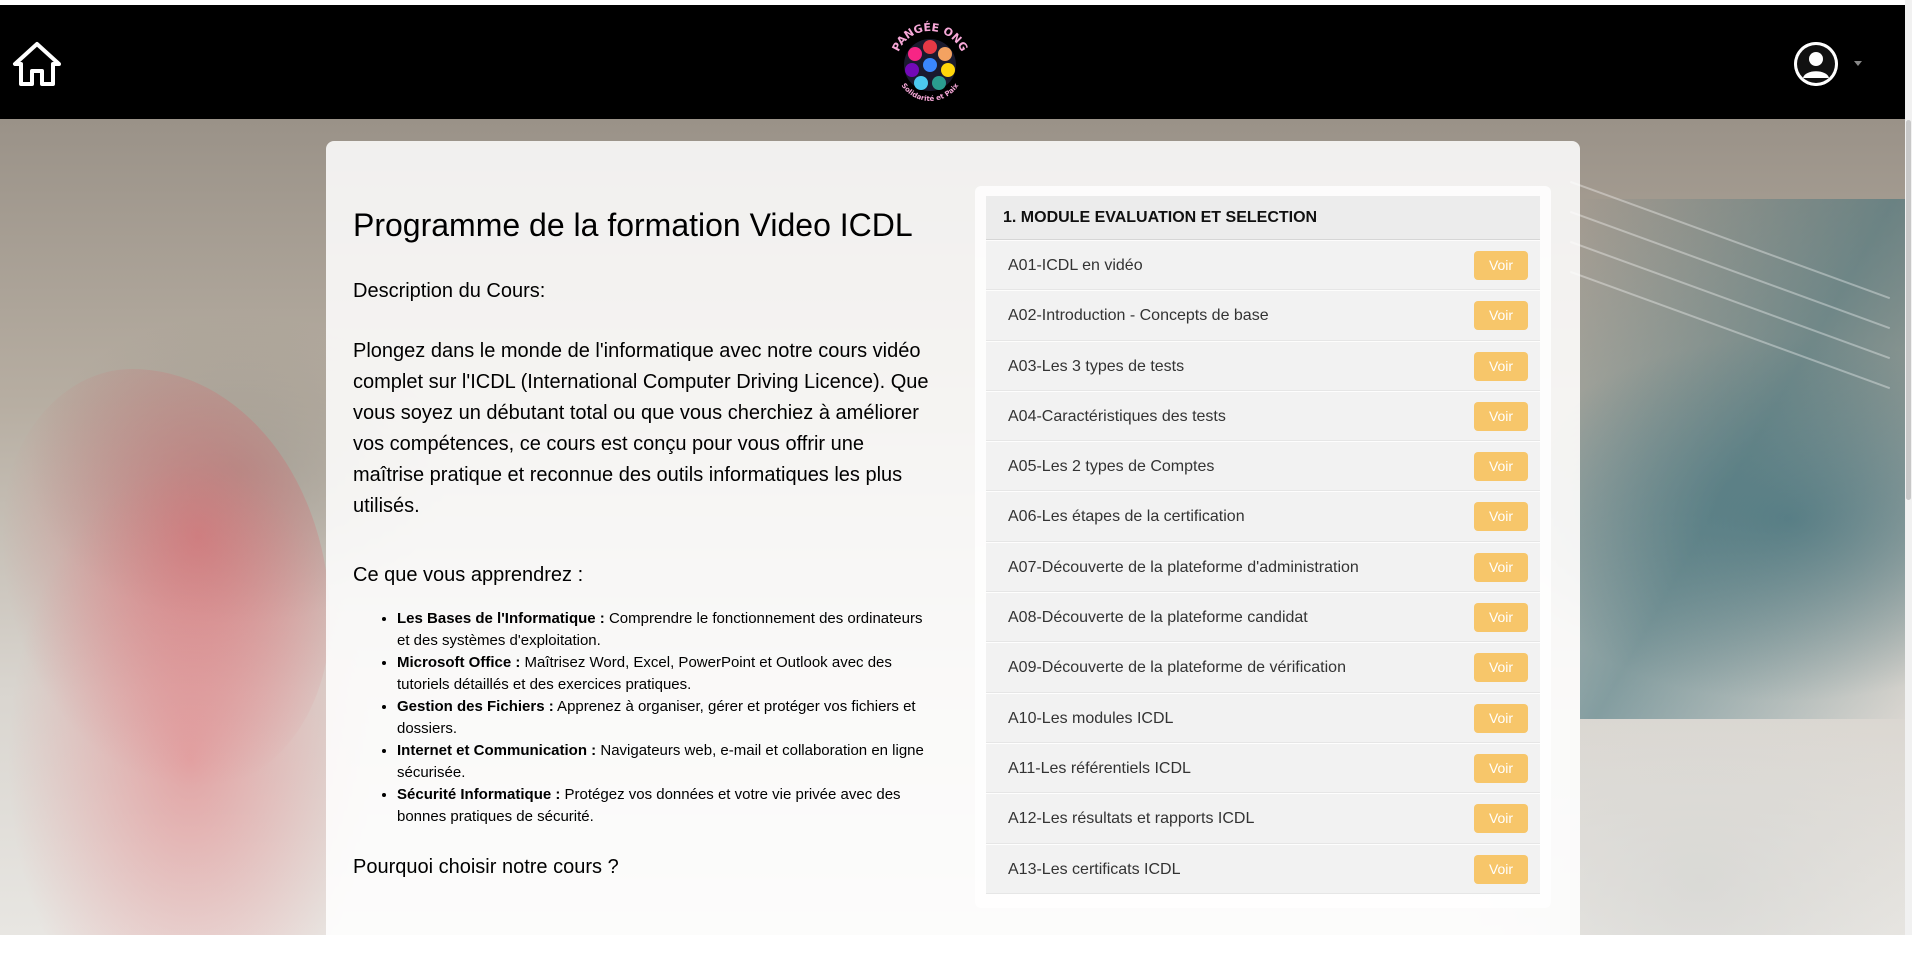 The width and height of the screenshot is (1912, 961). Describe the element at coordinates (501, 618) in the screenshot. I see `list-item-title: Les Bases de l'Informatique :` at that location.